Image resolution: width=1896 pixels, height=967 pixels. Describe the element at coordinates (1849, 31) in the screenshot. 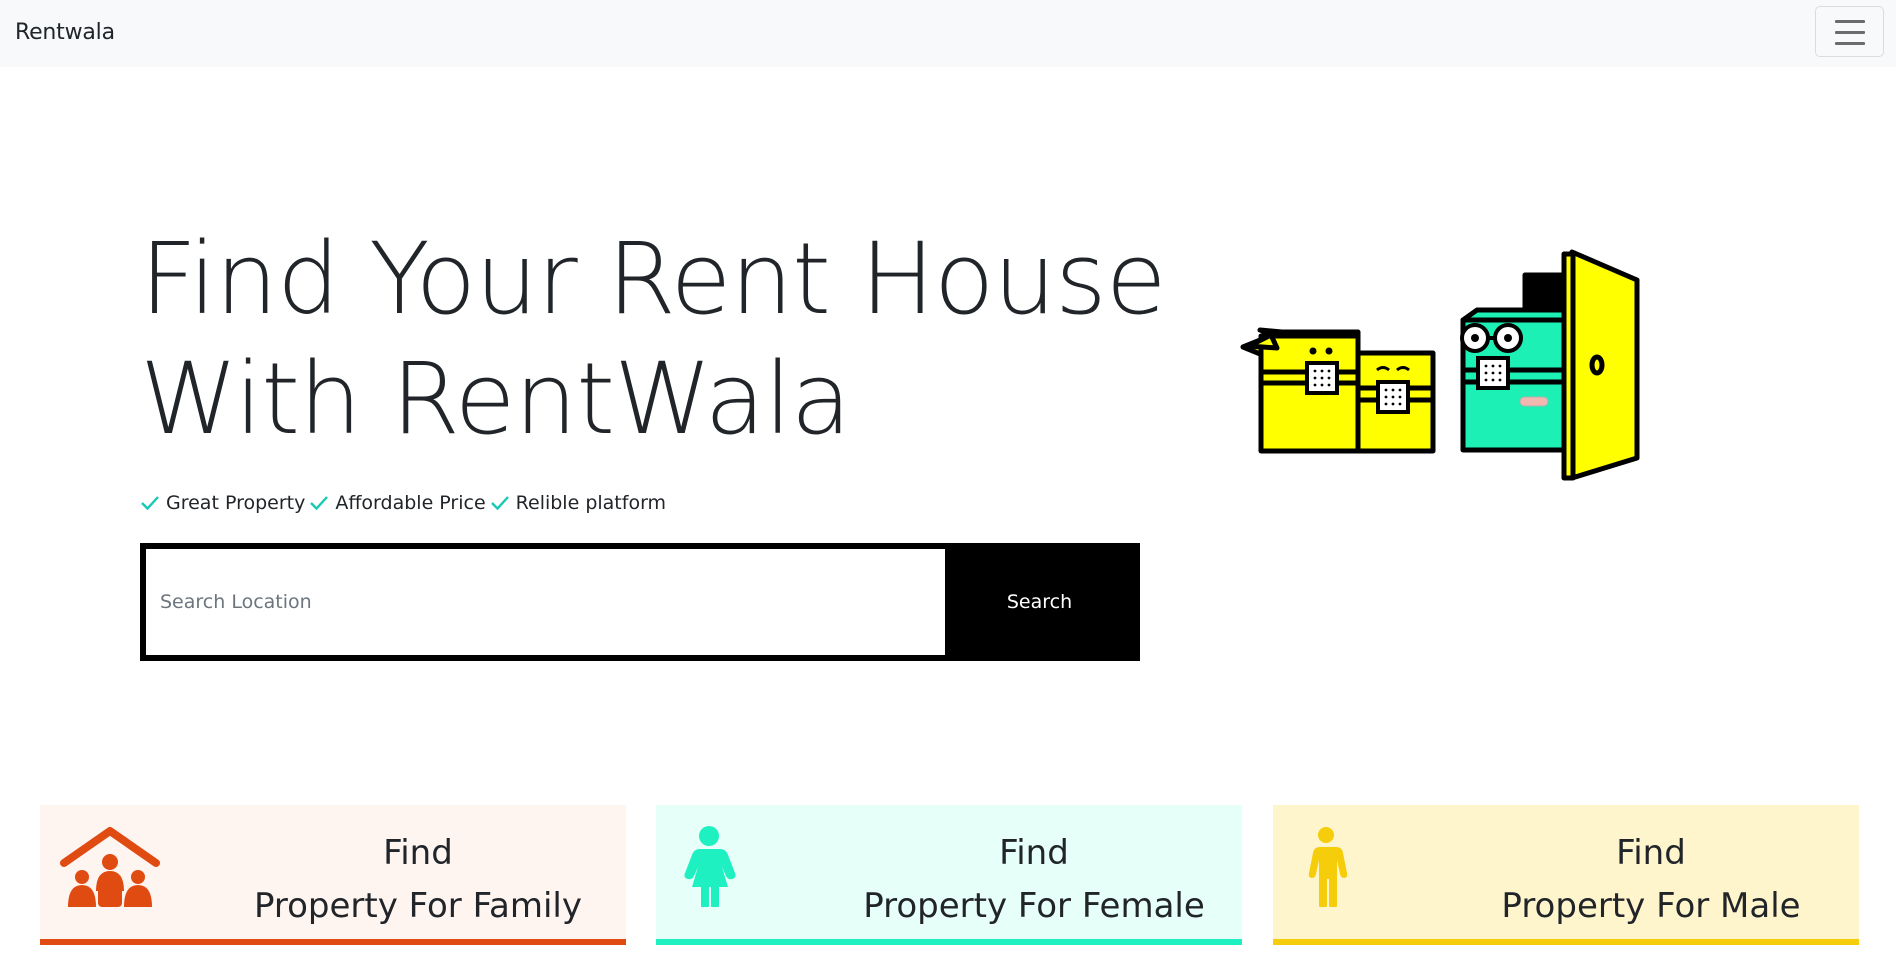

I see `menu-toggle-button` at that location.